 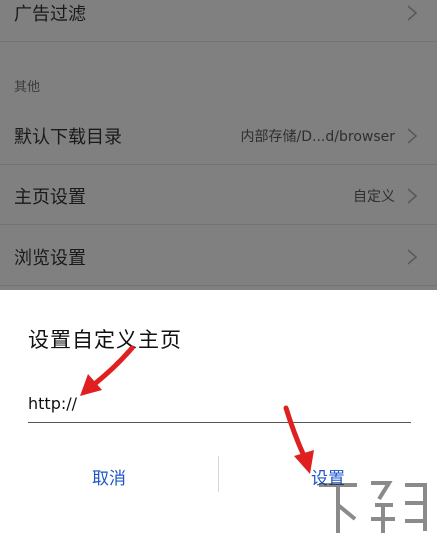 I want to click on settings-row-title: 默认下载目录, so click(x=68, y=137).